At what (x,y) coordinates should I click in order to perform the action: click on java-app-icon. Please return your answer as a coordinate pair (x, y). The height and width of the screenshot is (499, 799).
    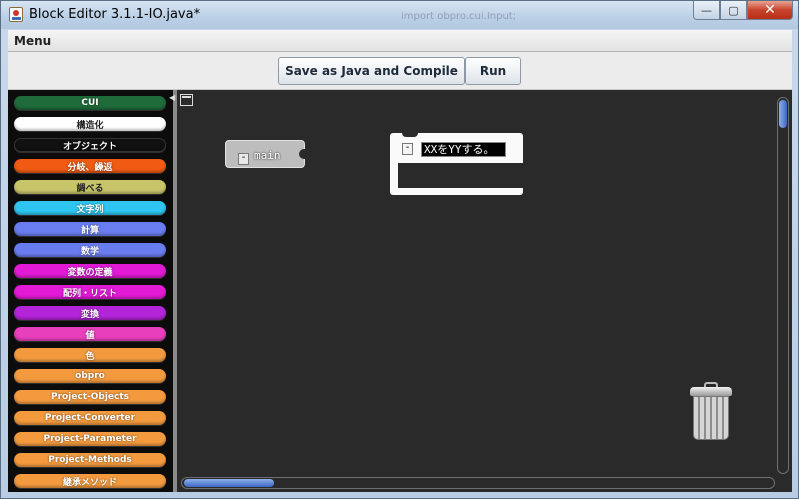
    Looking at the image, I should click on (16, 14).